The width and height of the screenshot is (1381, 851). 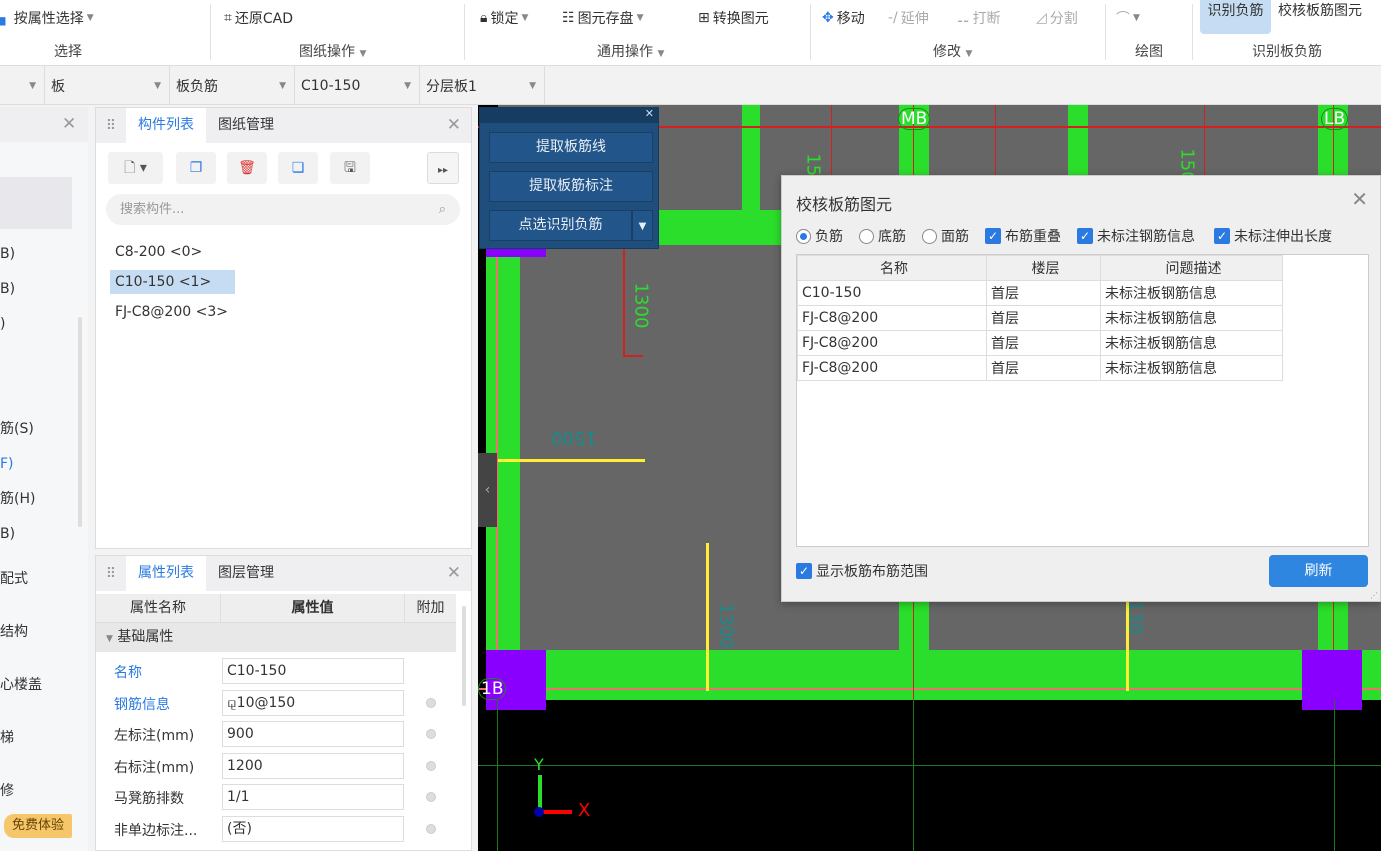 I want to click on table-cell: 未标注板钢筋信息, so click(x=1191, y=318).